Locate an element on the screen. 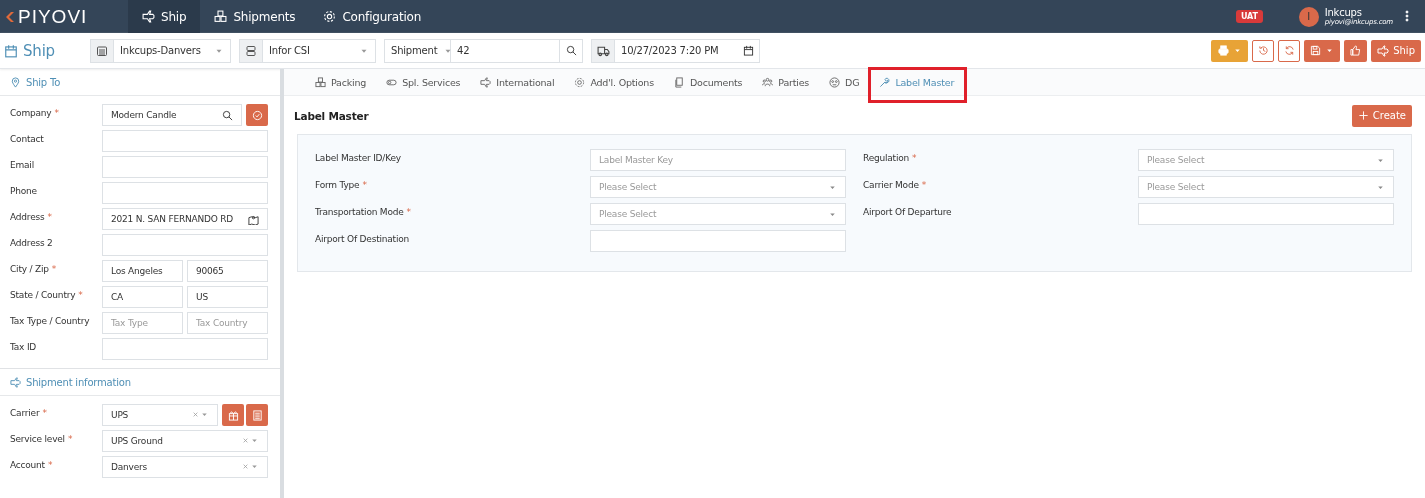  section-title: Ship To is located at coordinates (140, 82).